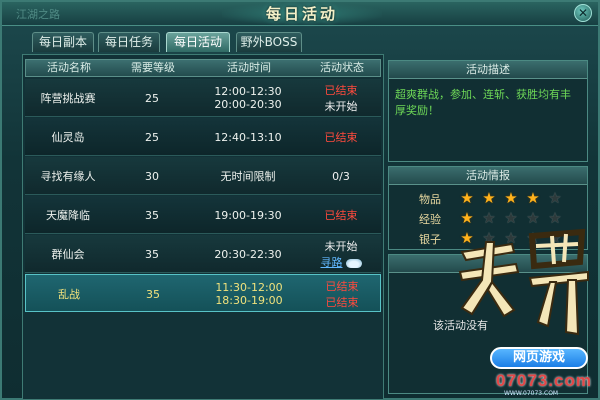  What do you see at coordinates (341, 98) in the screenshot?
I see `activity-status: 已结束 未开始` at bounding box center [341, 98].